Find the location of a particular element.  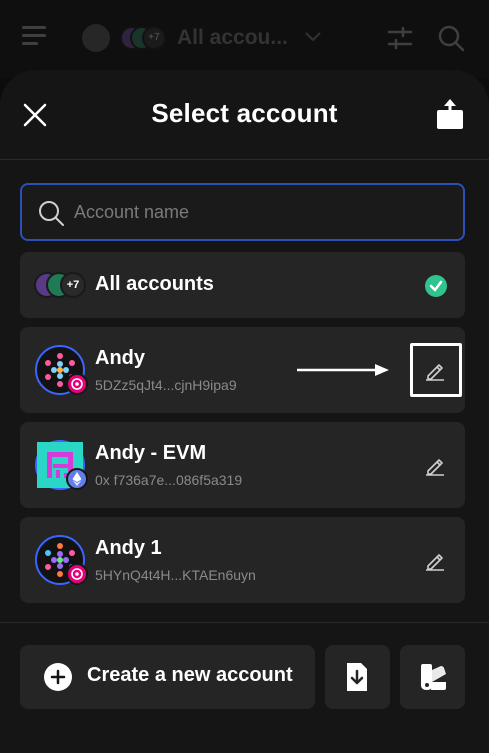

account-name: Andy 1 is located at coordinates (128, 548).